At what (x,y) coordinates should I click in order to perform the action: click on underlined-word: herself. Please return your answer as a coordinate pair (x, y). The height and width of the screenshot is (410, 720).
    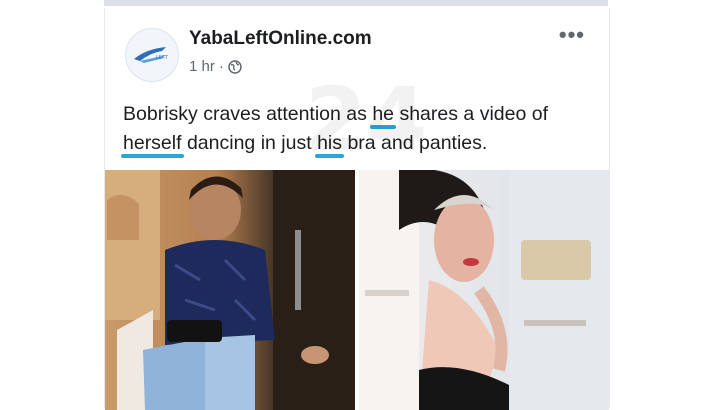
    Looking at the image, I should click on (152, 143).